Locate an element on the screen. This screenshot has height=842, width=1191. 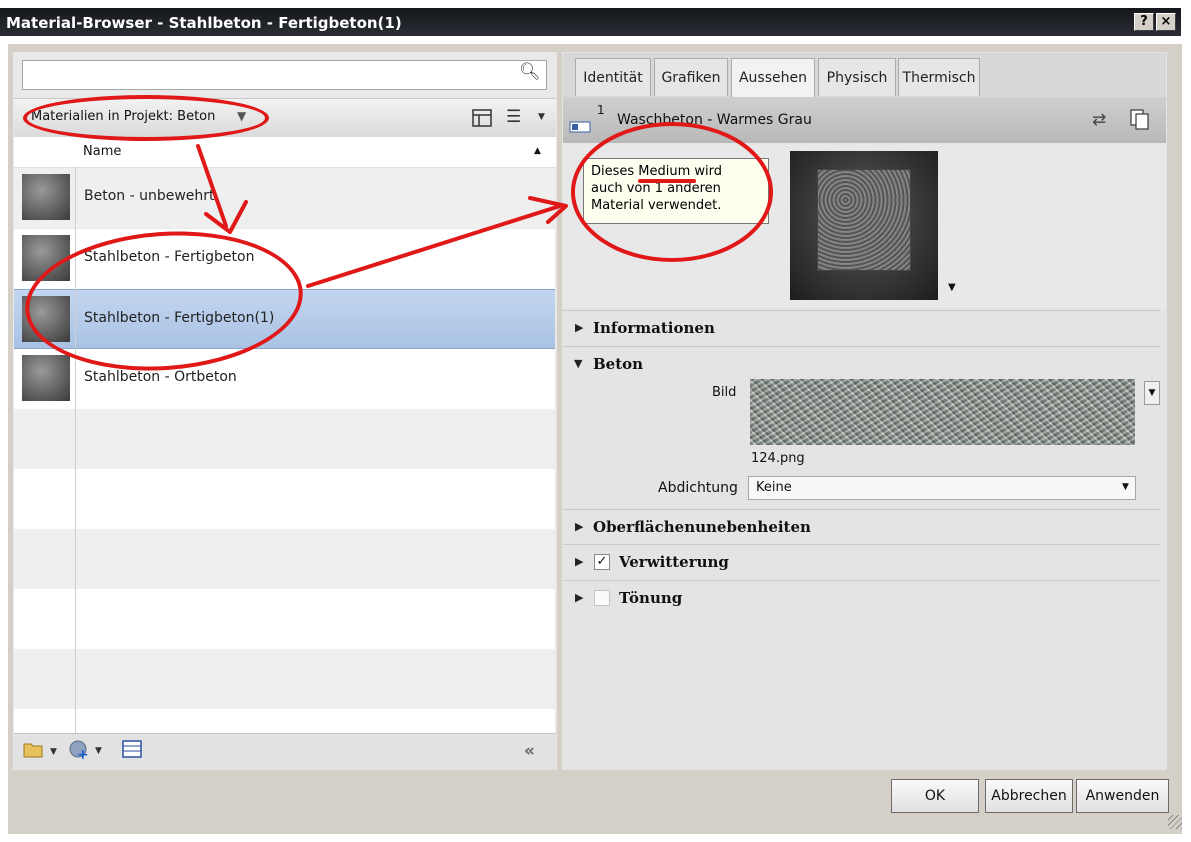
annotation-arrows is located at coordinates (446, 216).